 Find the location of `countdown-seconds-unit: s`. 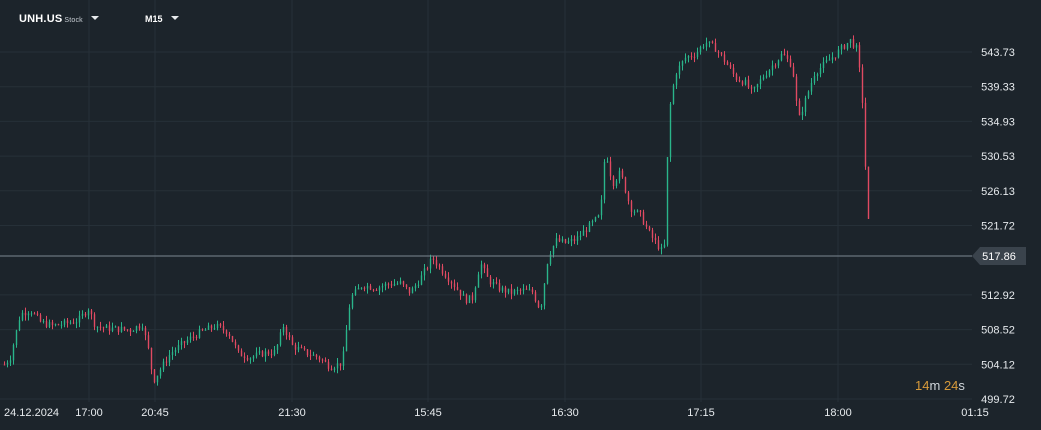

countdown-seconds-unit: s is located at coordinates (961, 385).